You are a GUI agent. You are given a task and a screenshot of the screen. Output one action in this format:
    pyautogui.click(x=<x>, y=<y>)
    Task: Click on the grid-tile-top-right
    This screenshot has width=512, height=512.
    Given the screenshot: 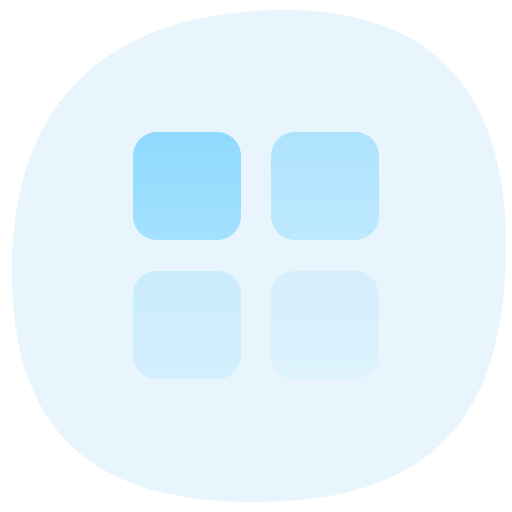 What is the action you would take?
    pyautogui.click(x=325, y=186)
    